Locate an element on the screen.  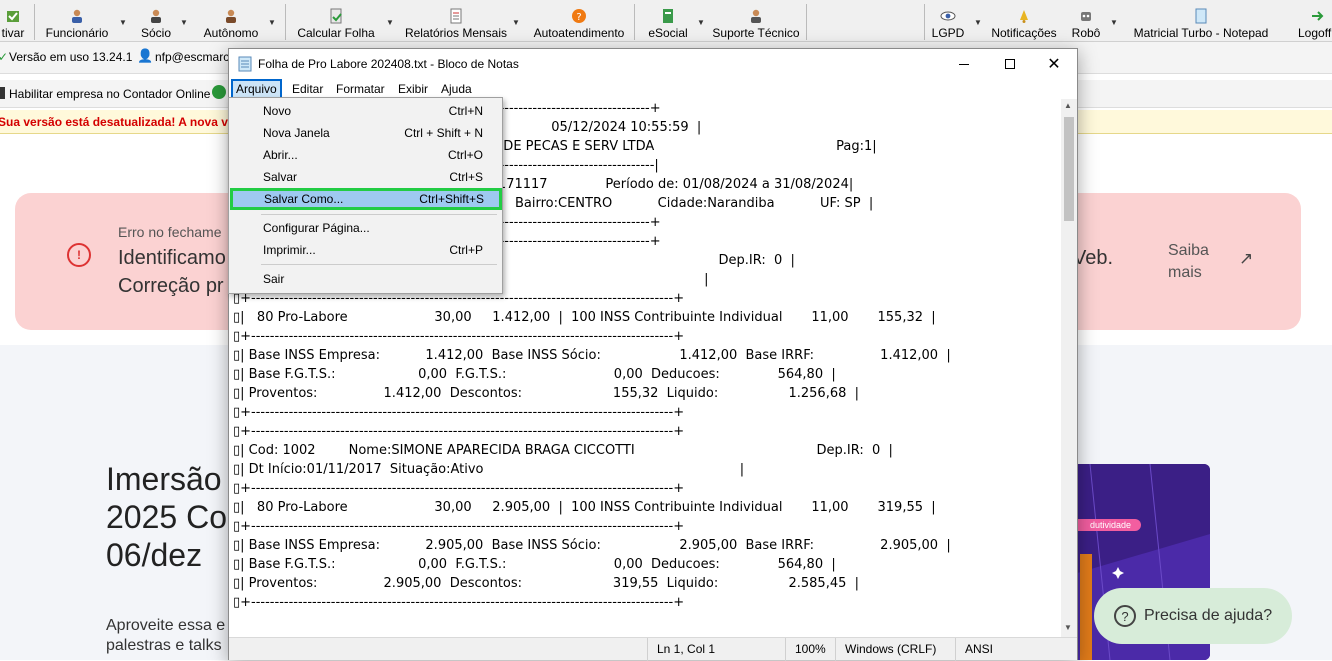
toolbar-notifications-button: Notificações is located at coordinates (1024, 21).